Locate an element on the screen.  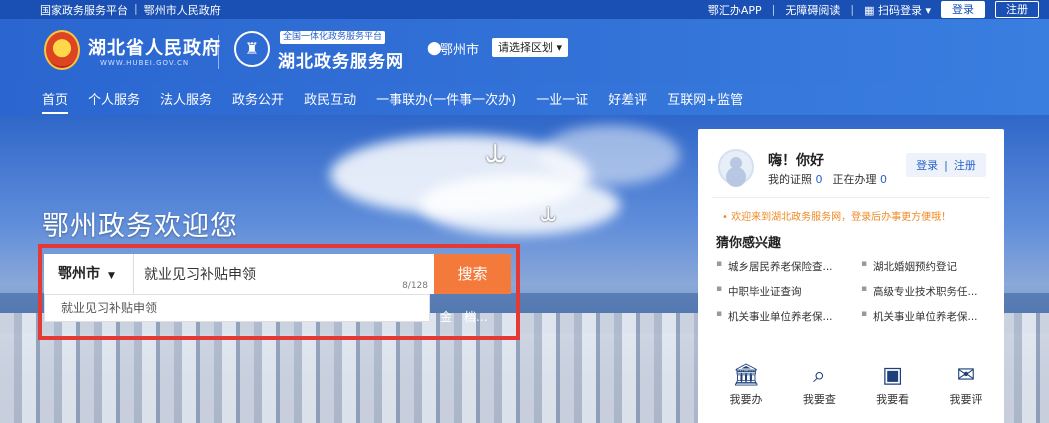
processing-stat: 正在办理 0 is located at coordinates (860, 179).